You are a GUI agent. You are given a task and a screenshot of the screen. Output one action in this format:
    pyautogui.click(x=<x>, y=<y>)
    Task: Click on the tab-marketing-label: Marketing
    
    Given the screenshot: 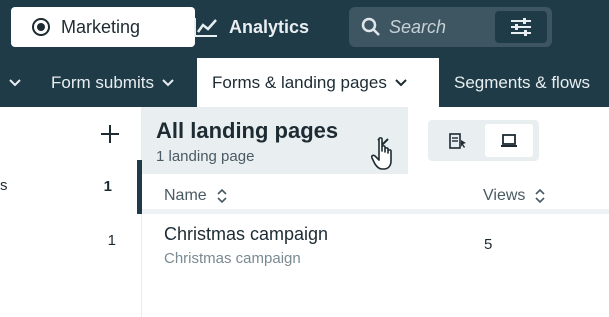 What is the action you would take?
    pyautogui.click(x=101, y=26)
    